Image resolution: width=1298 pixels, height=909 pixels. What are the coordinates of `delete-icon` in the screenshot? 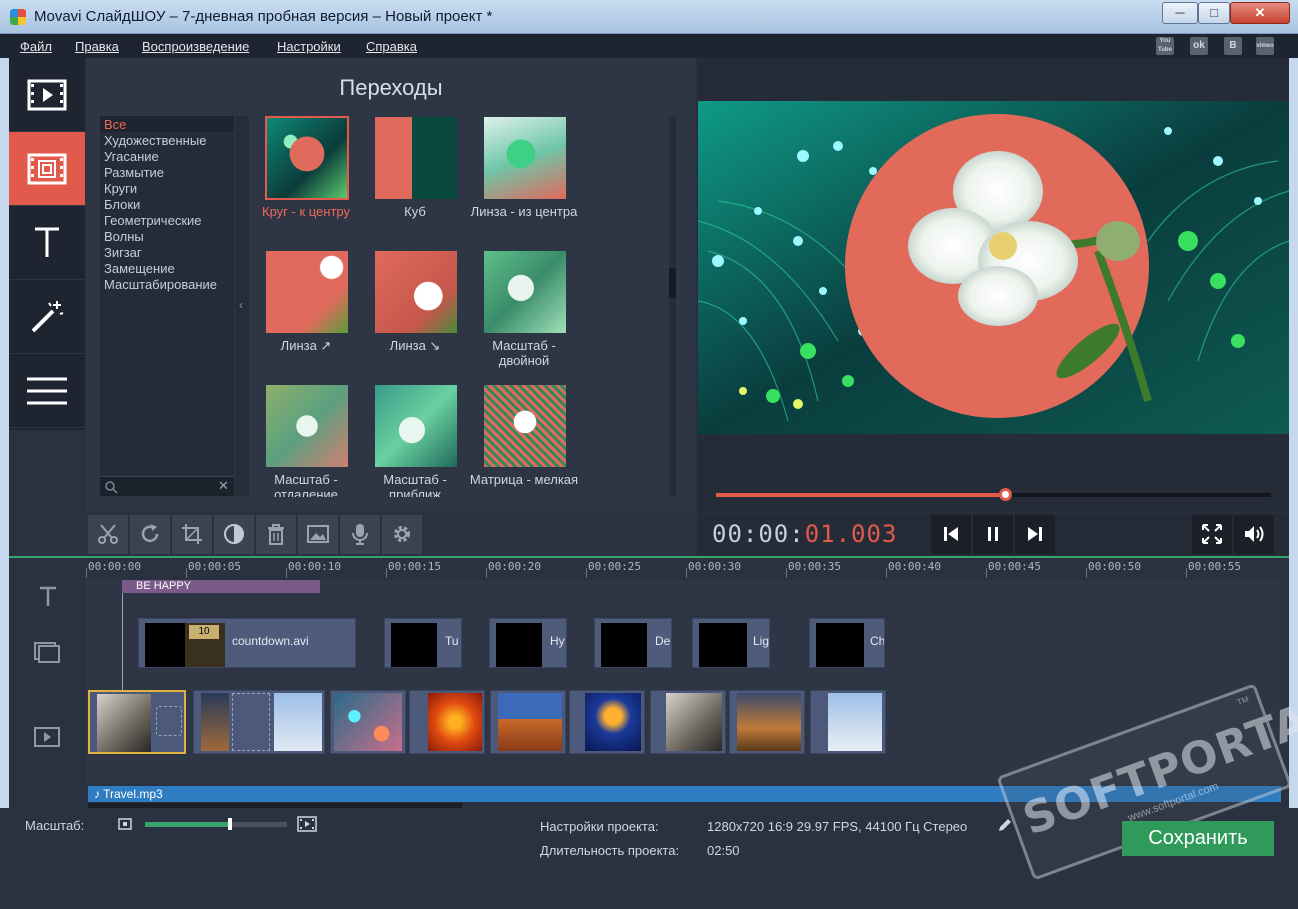 It's located at (276, 534).